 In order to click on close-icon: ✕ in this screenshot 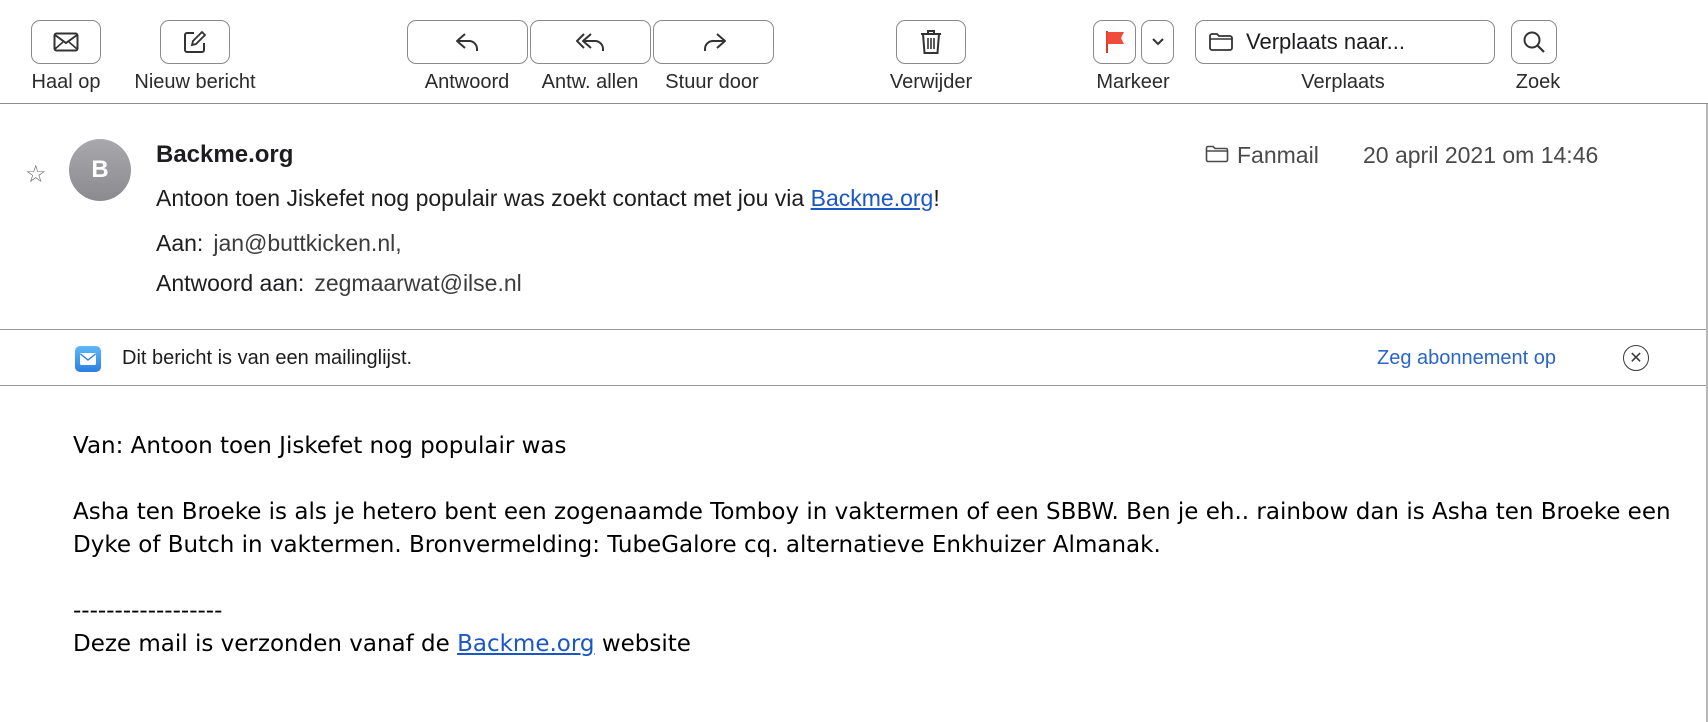, I will do `click(1636, 358)`.